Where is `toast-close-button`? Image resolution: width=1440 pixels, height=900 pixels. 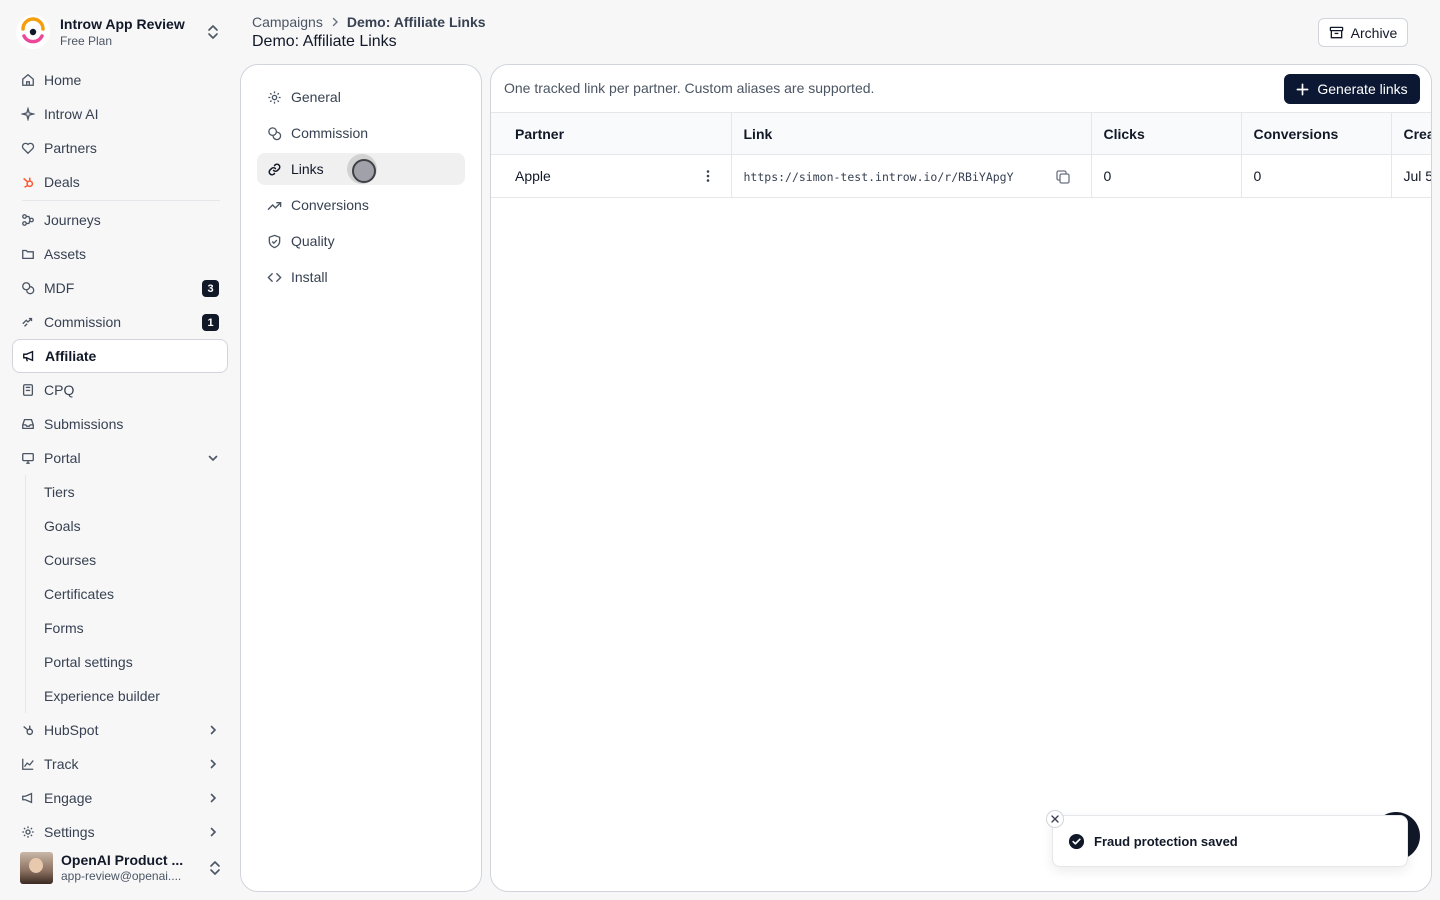 toast-close-button is located at coordinates (1055, 819).